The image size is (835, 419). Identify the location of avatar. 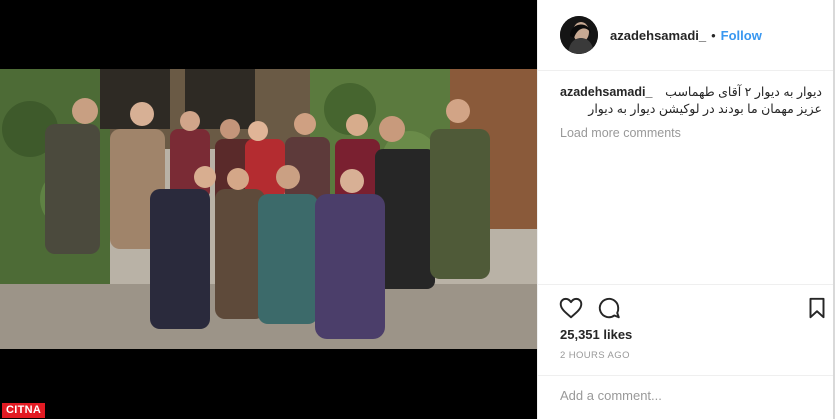
(579, 35).